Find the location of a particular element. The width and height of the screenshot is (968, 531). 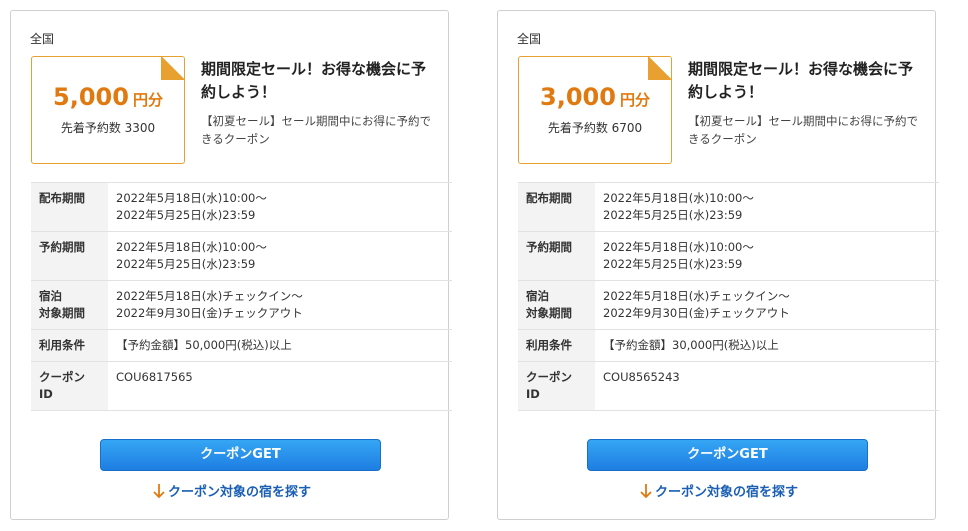

coupon-ticket: 3,000 円分 先着予約数 6700 is located at coordinates (595, 110).